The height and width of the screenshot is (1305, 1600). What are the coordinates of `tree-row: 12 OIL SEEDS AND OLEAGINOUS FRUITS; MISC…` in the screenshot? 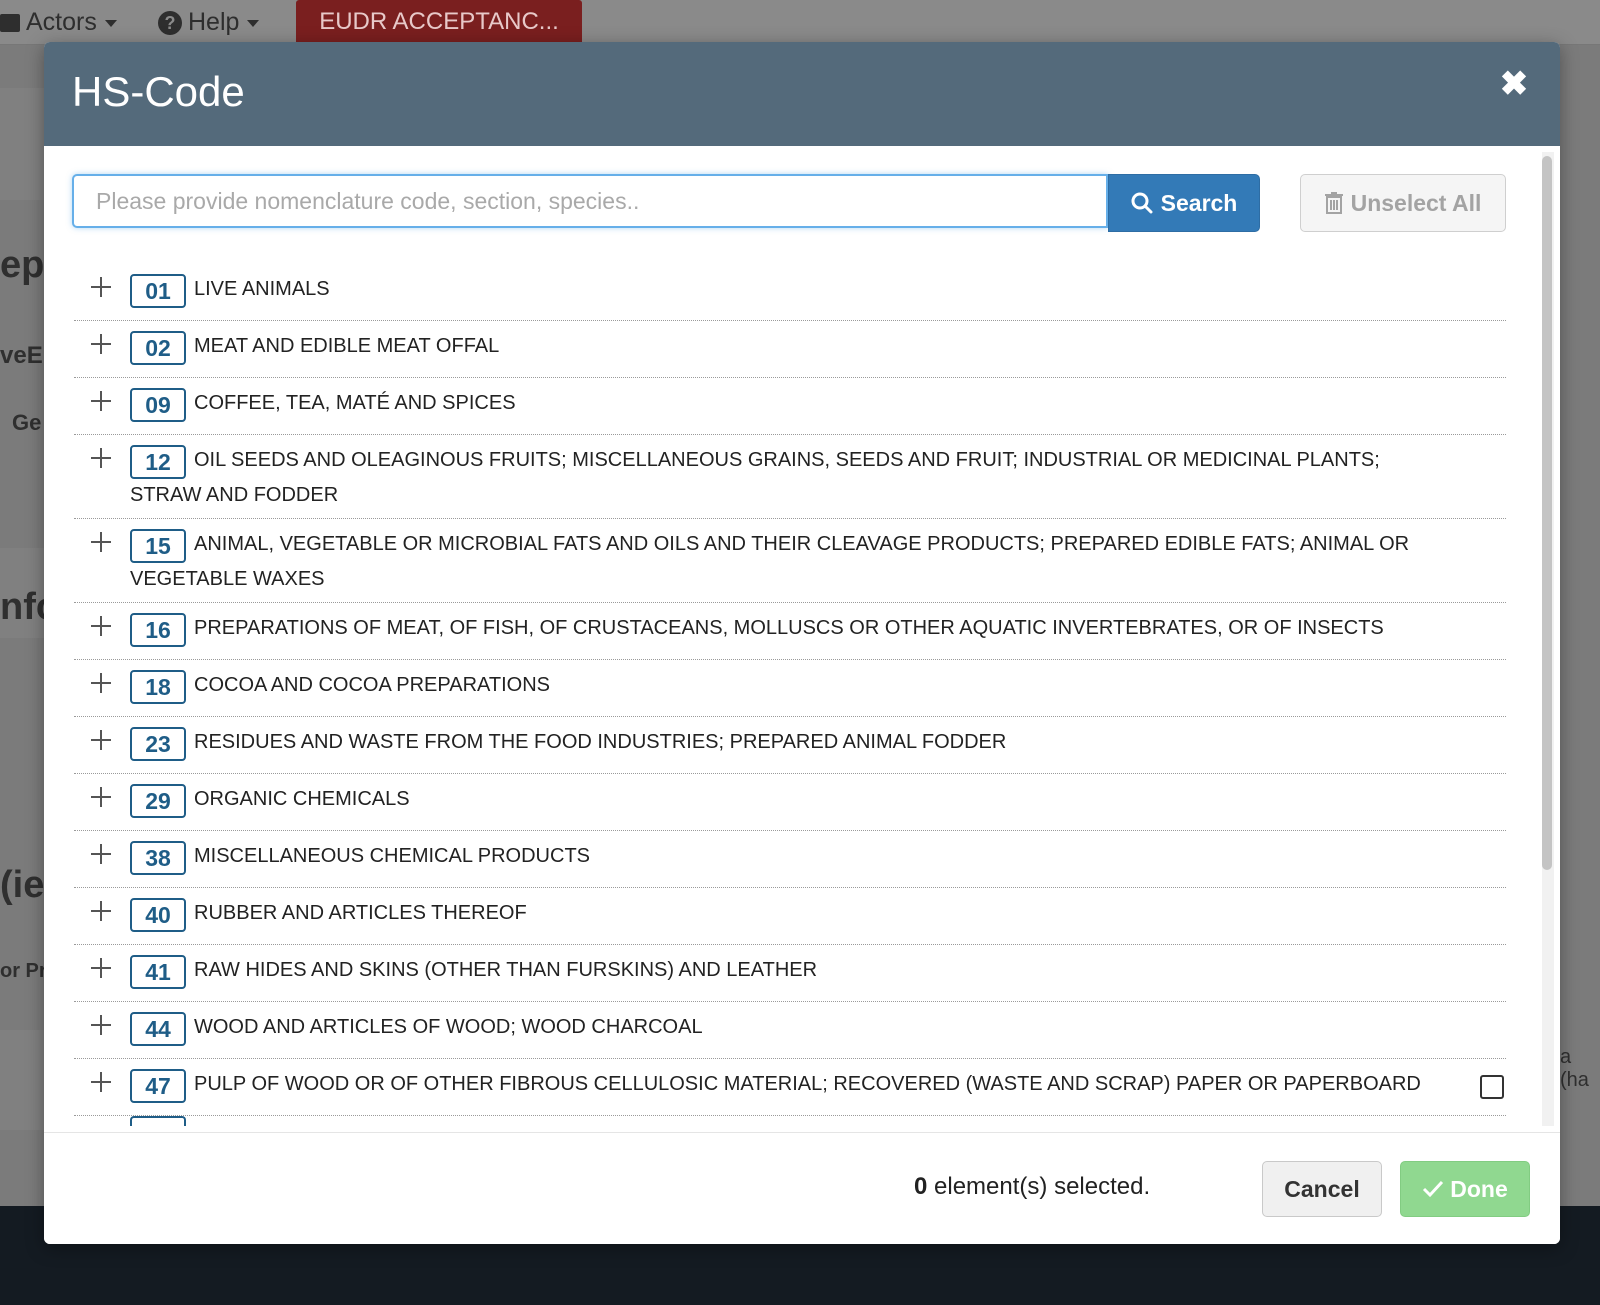 It's located at (790, 477).